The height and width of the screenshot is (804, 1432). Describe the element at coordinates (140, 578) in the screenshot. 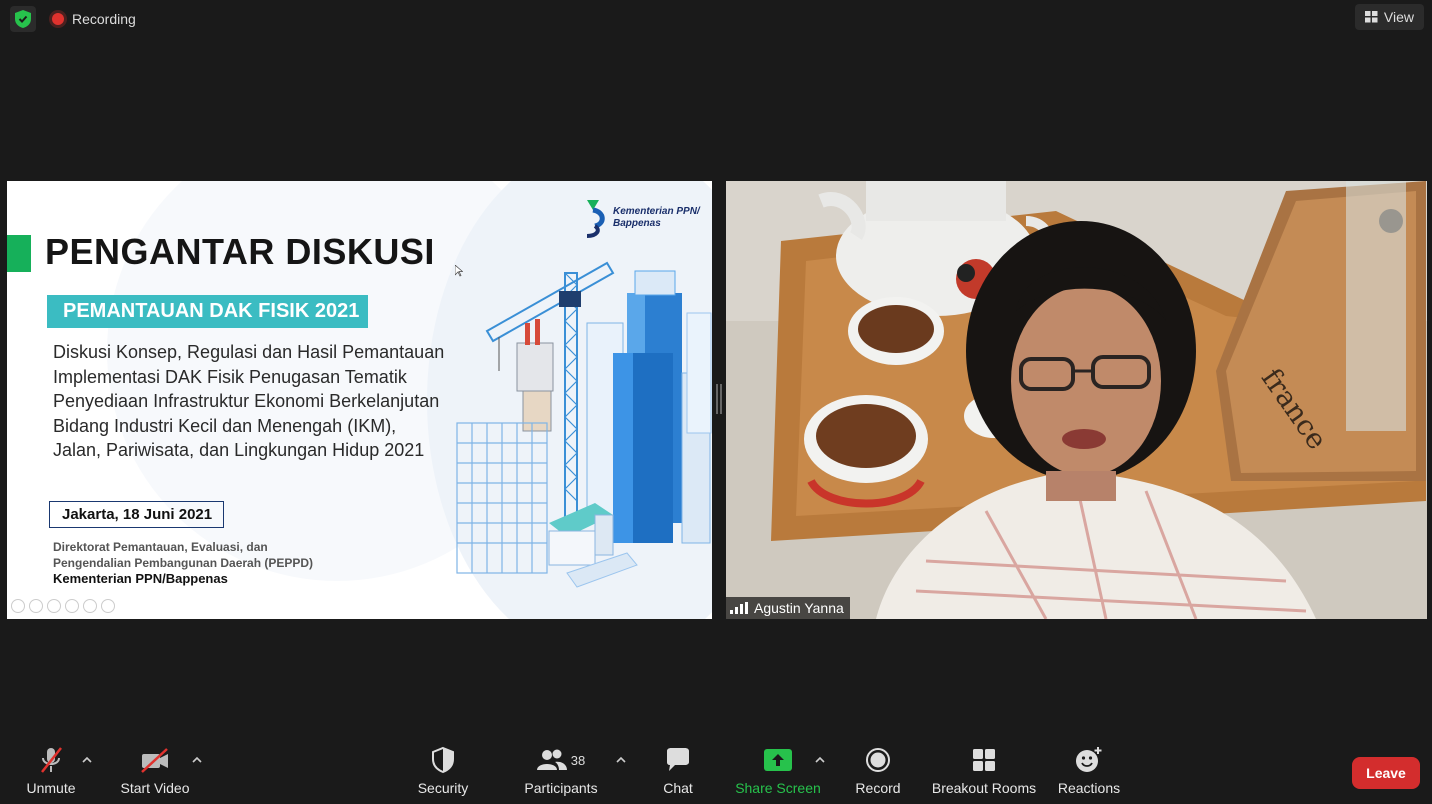

I see `slide-ministry: Kementerian PPN/Bappenas` at that location.